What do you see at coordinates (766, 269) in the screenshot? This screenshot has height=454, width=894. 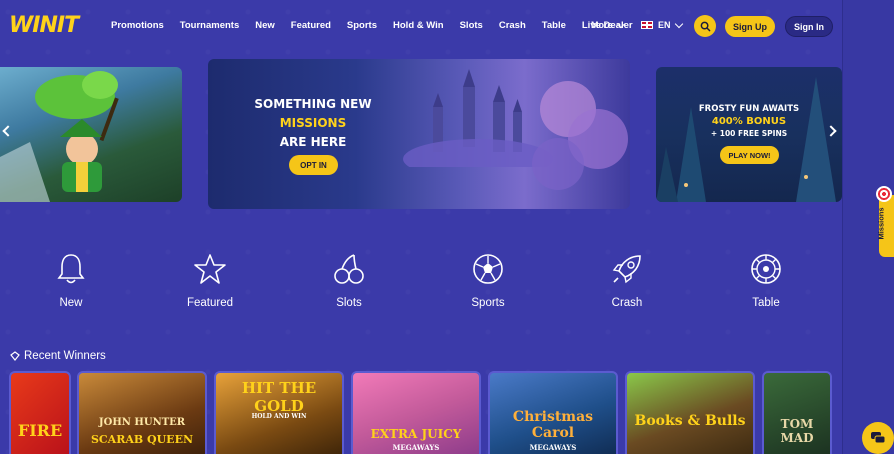 I see `roulette-icon` at bounding box center [766, 269].